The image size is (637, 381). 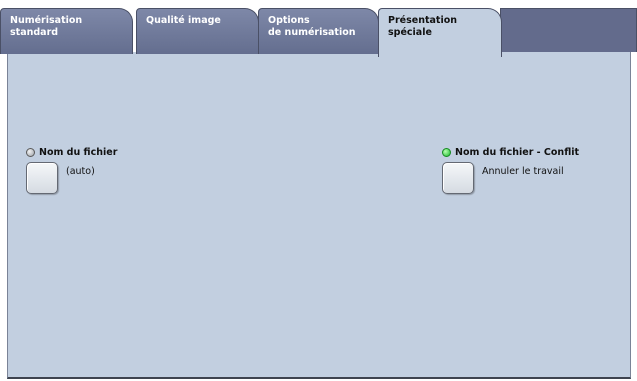 I want to click on filename-label: Nom du fichier, so click(x=71, y=152).